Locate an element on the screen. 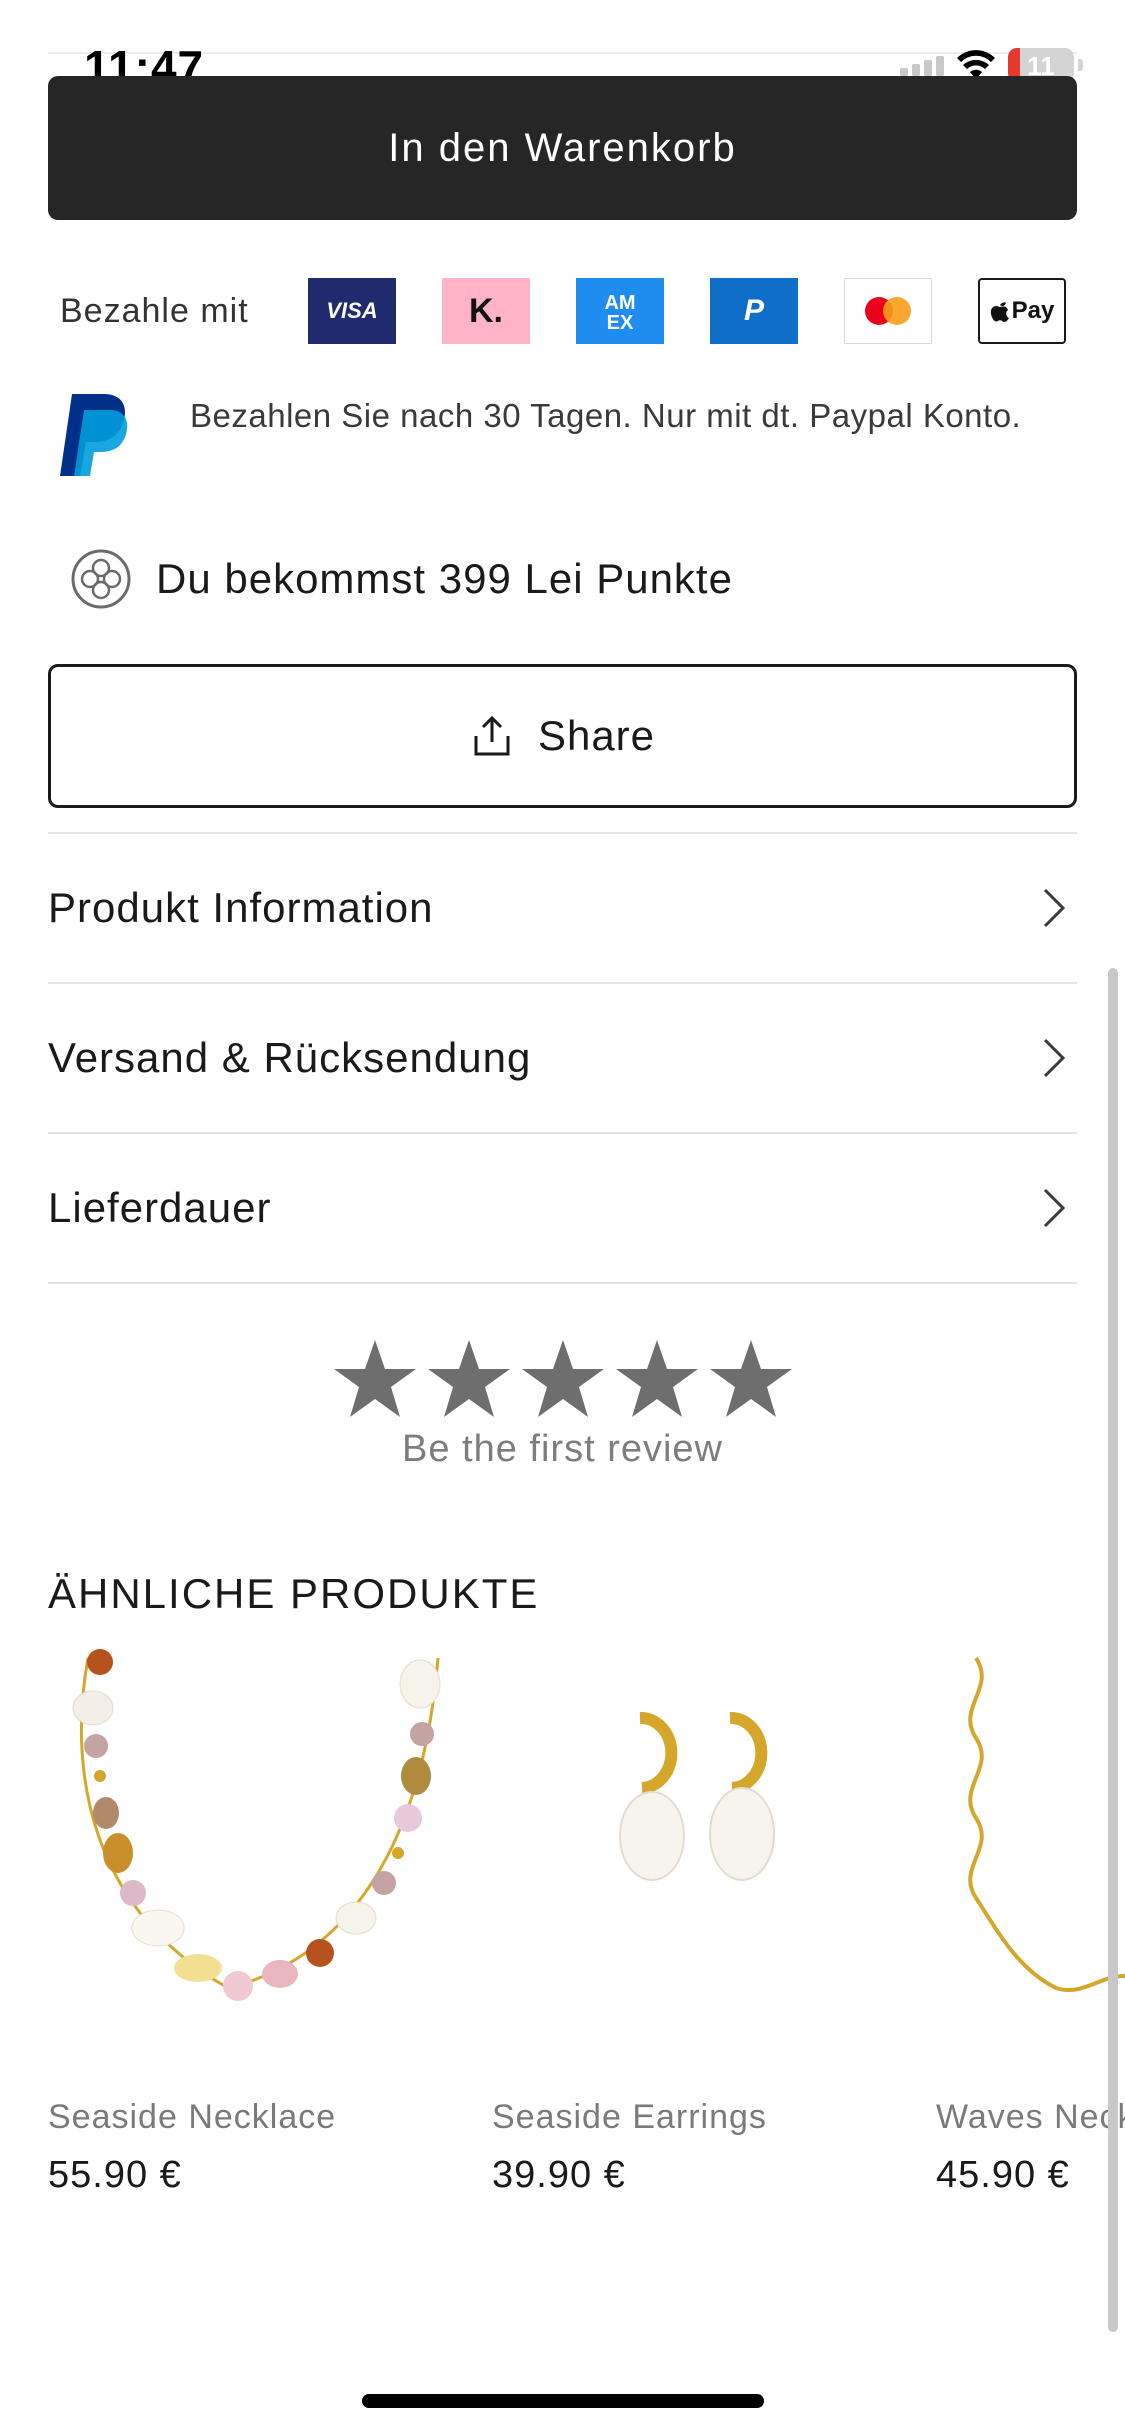  svg-text: AM is located at coordinates (619, 303).